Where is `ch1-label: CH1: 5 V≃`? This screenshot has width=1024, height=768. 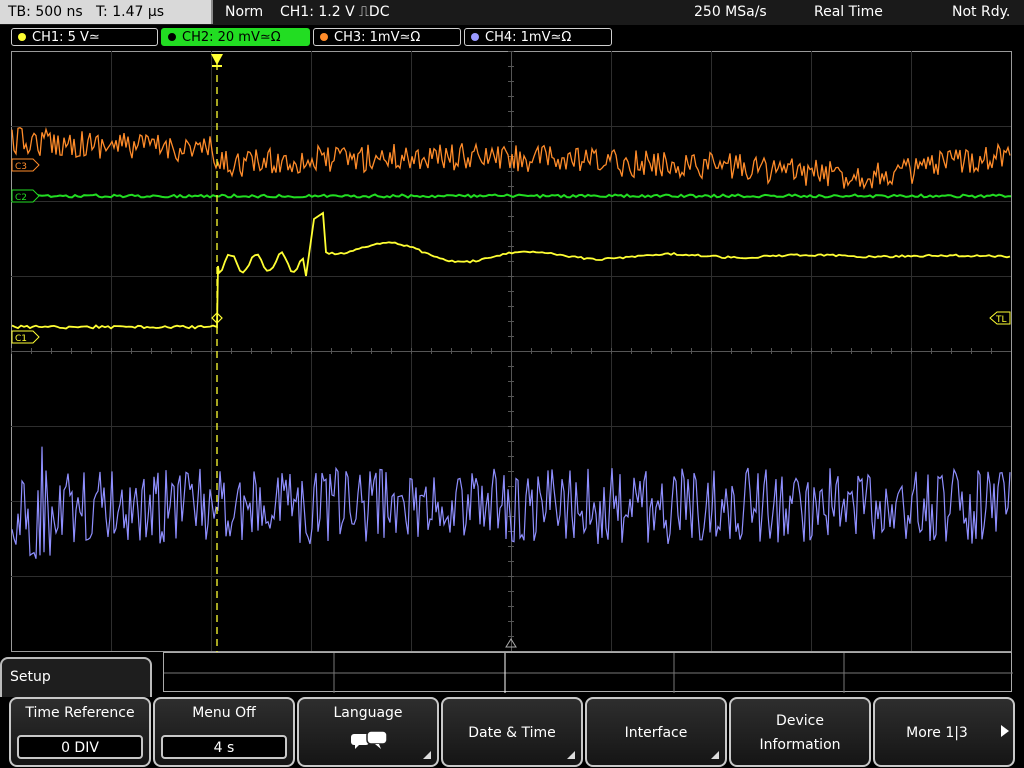 ch1-label: CH1: 5 V≃ is located at coordinates (66, 37).